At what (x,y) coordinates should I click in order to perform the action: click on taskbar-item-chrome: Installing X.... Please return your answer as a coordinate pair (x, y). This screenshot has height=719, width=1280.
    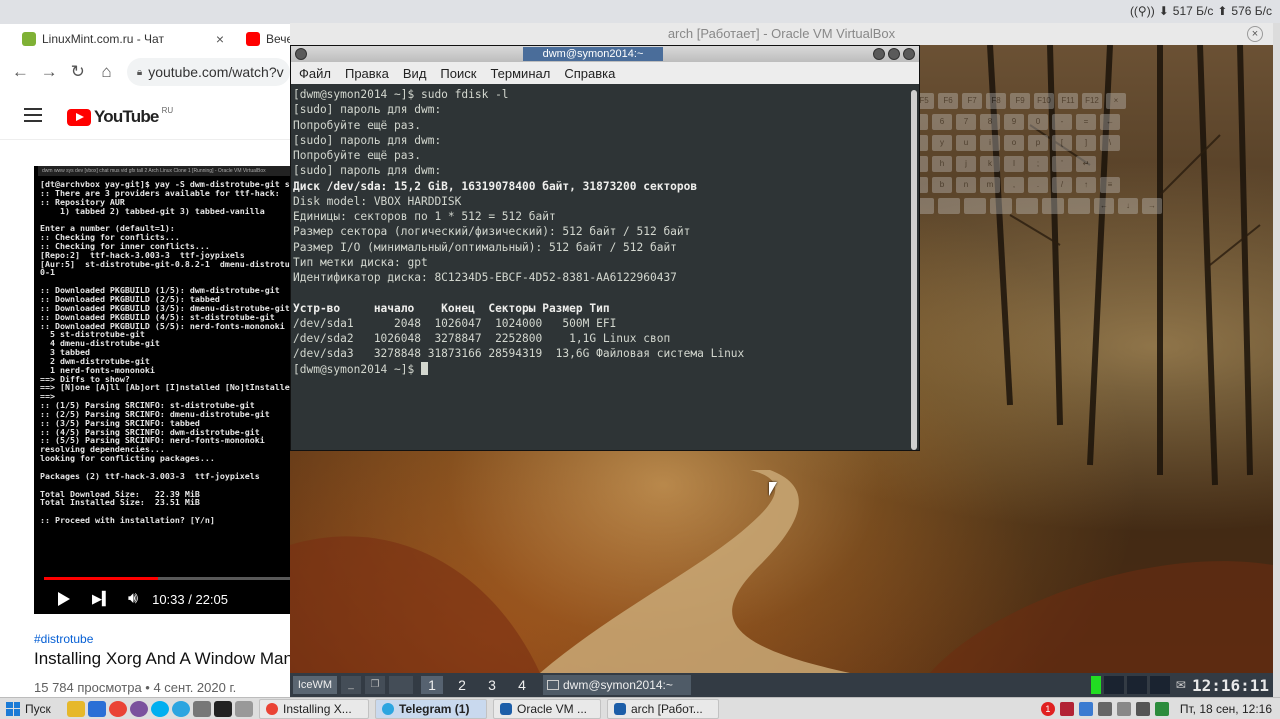
    Looking at the image, I should click on (314, 708).